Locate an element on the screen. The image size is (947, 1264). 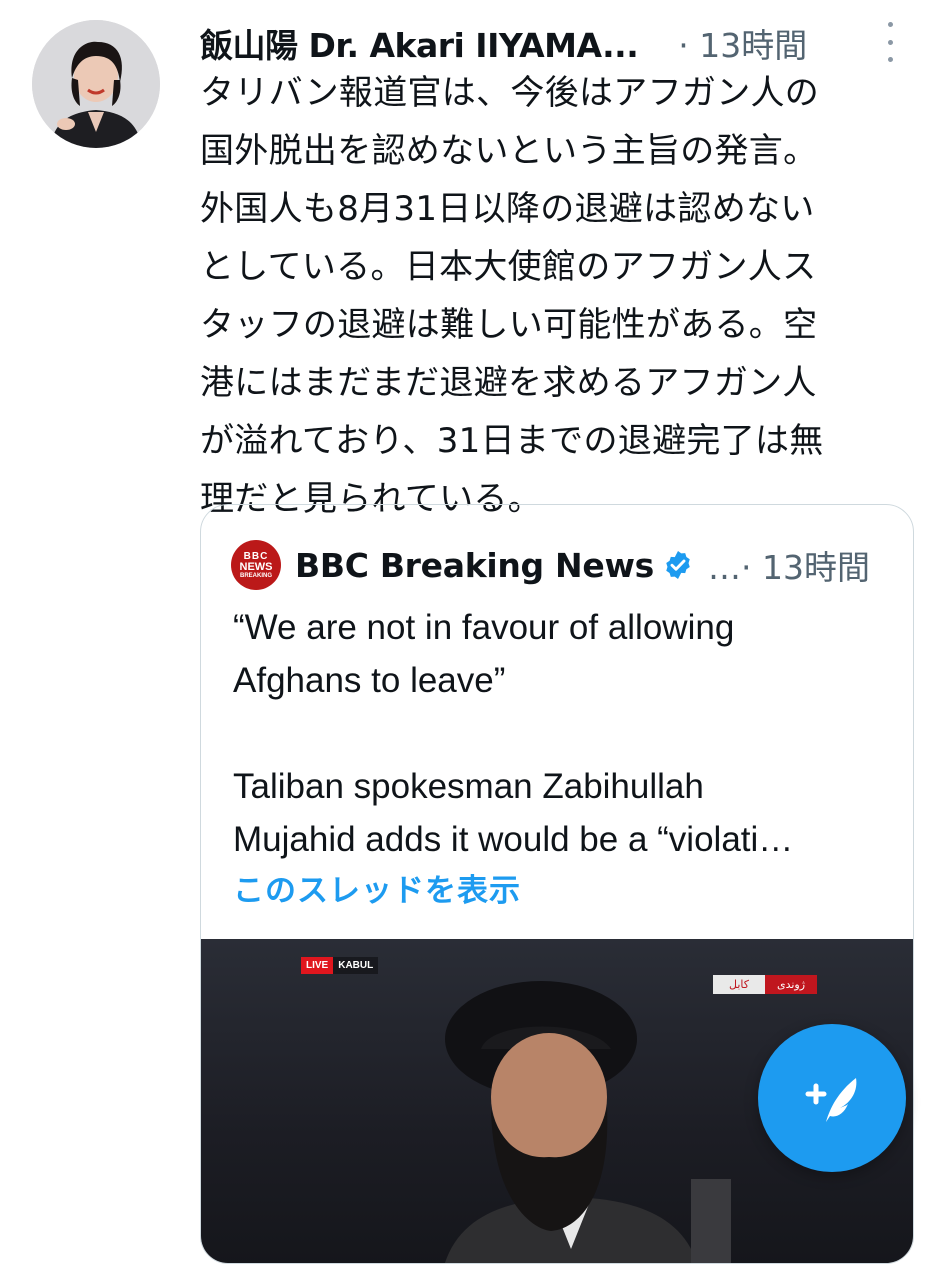
author-avatar is located at coordinates (96, 84).